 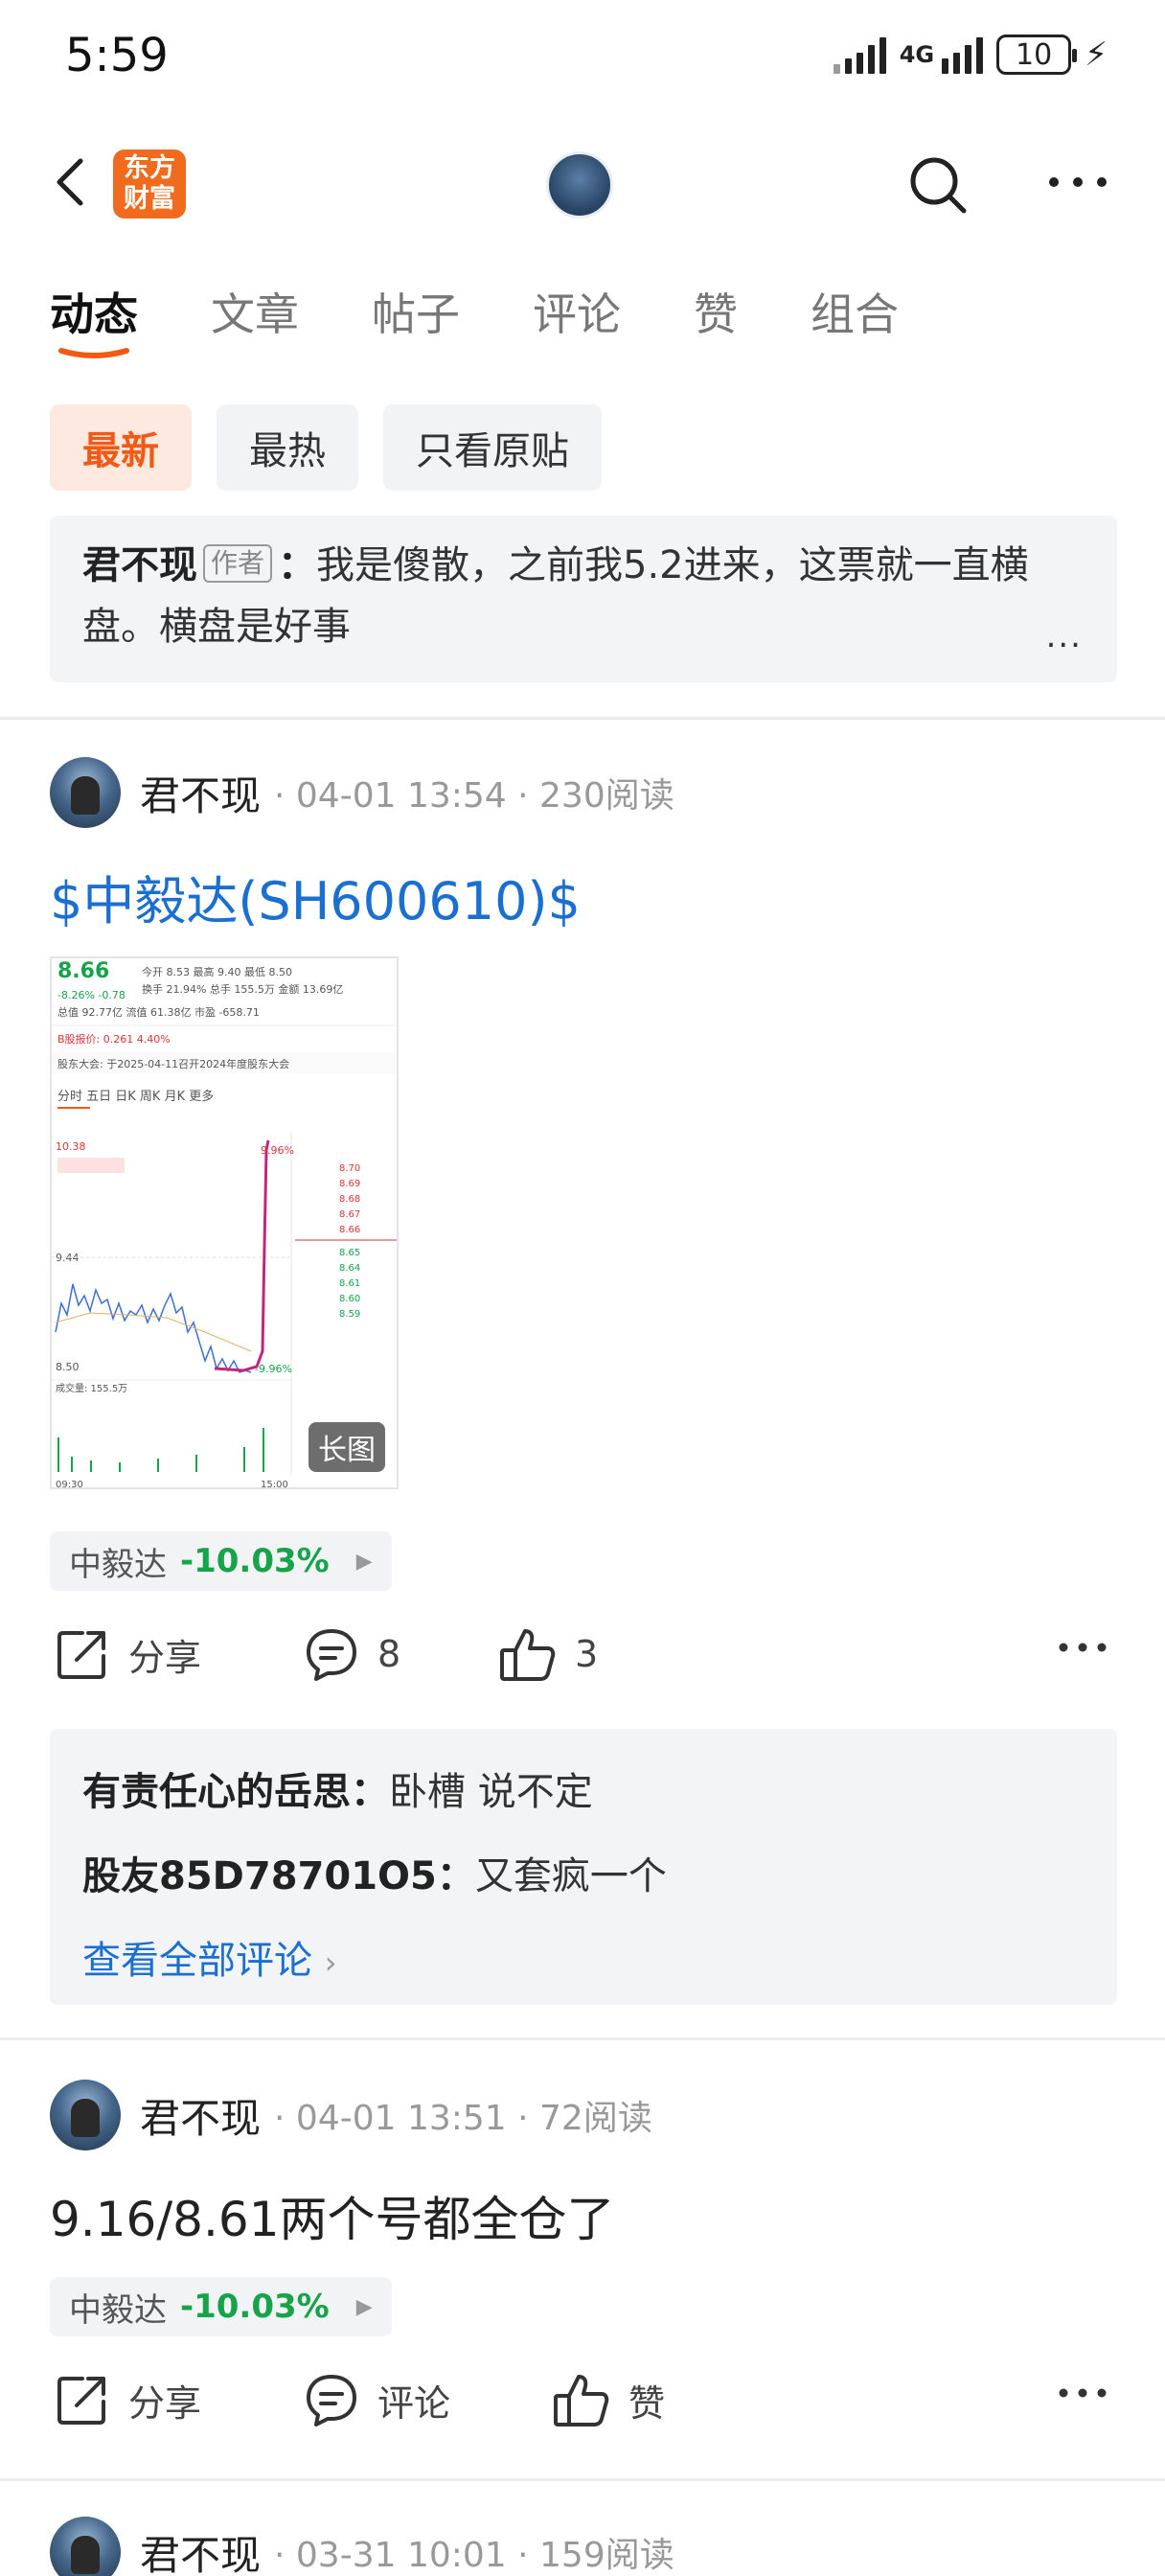 What do you see at coordinates (917, 54) in the screenshot?
I see `network-type: 4G` at bounding box center [917, 54].